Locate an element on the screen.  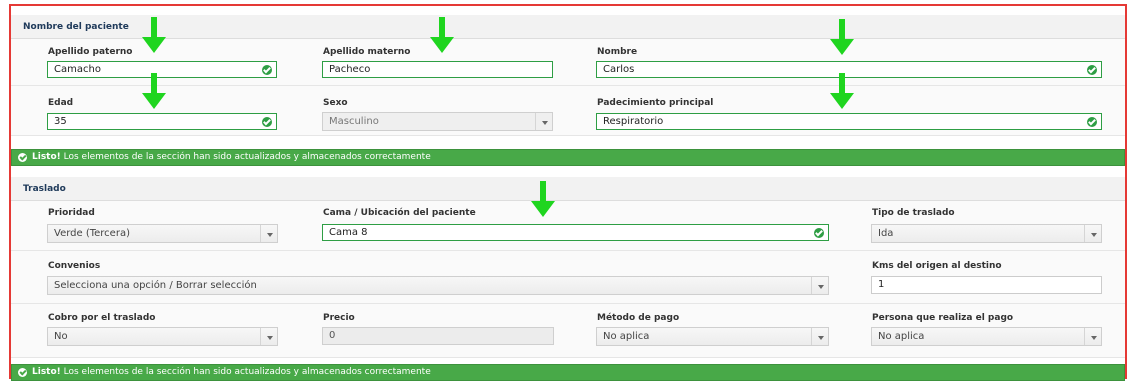
convenios-select: Selecciona una opción / Borrar selección is located at coordinates (438, 285).